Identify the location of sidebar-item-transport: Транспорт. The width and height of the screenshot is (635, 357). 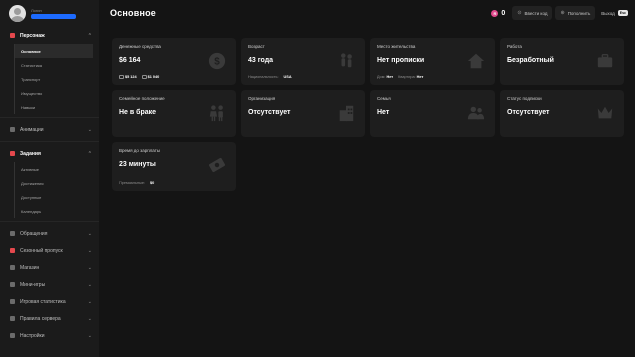
(54, 79).